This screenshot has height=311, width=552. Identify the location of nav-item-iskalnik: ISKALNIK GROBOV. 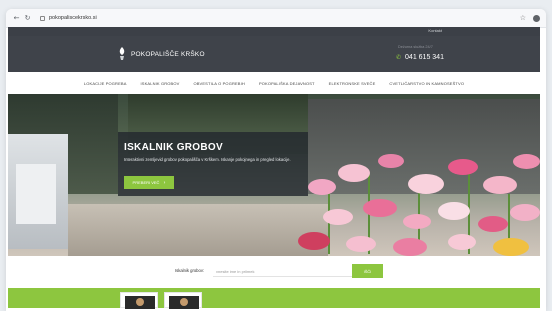
(160, 83).